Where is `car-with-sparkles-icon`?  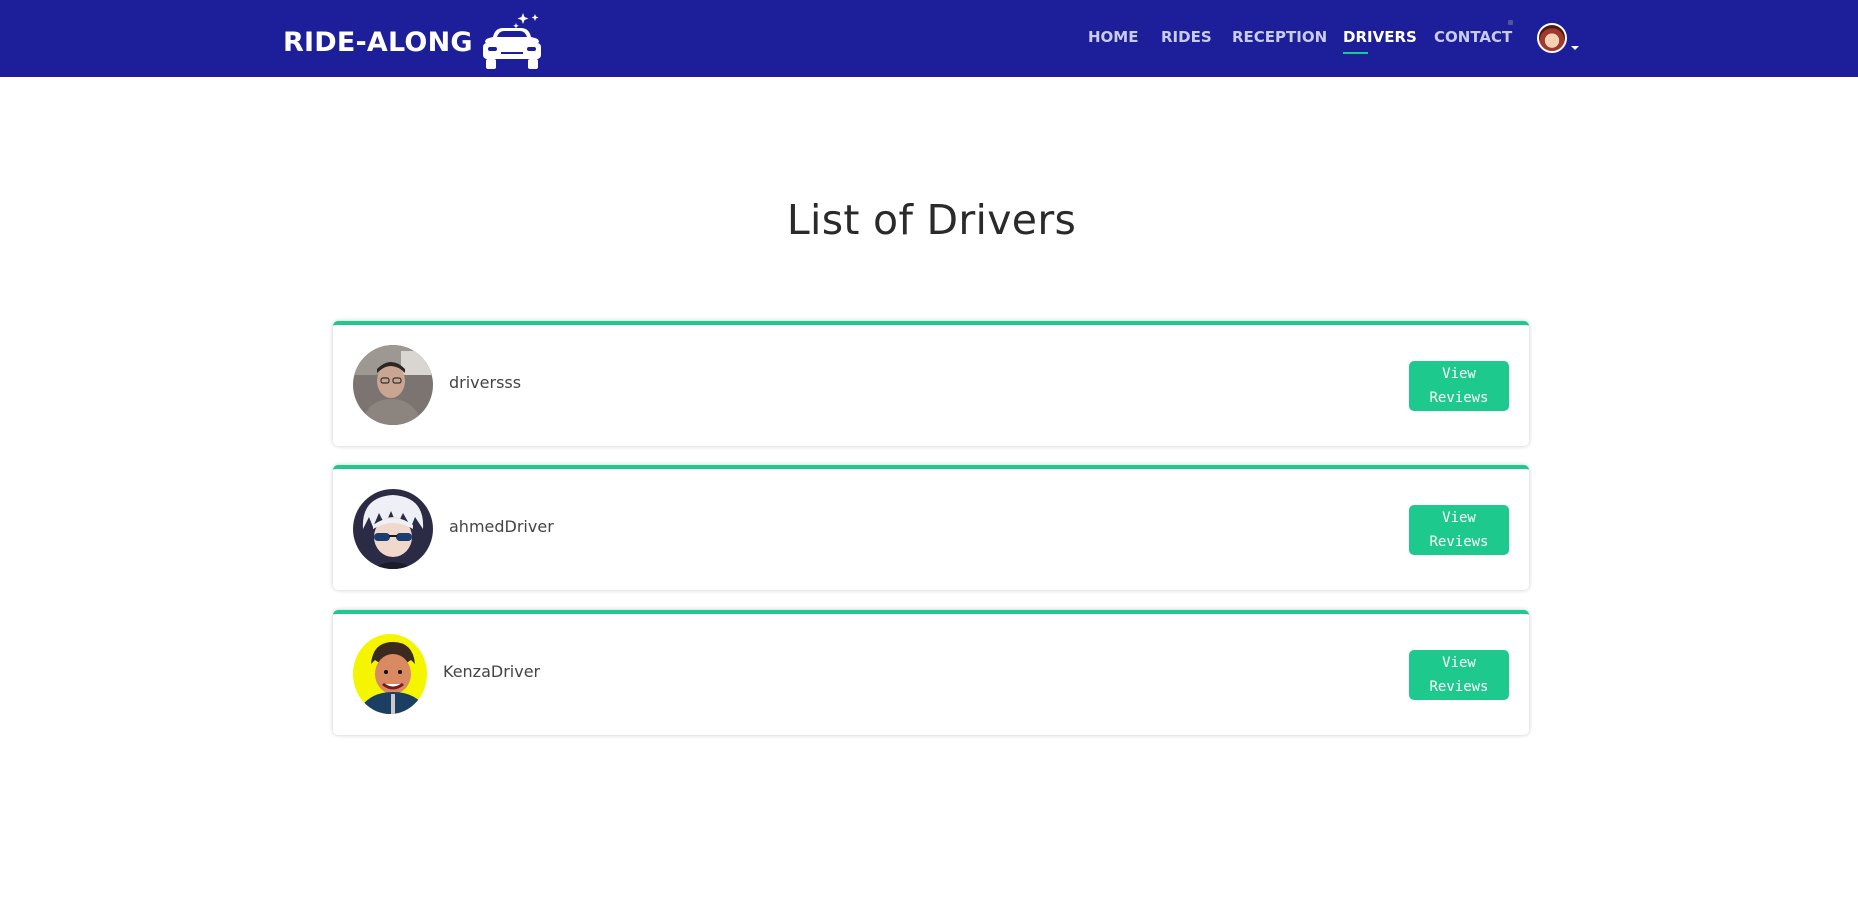 car-with-sparkles-icon is located at coordinates (511, 41).